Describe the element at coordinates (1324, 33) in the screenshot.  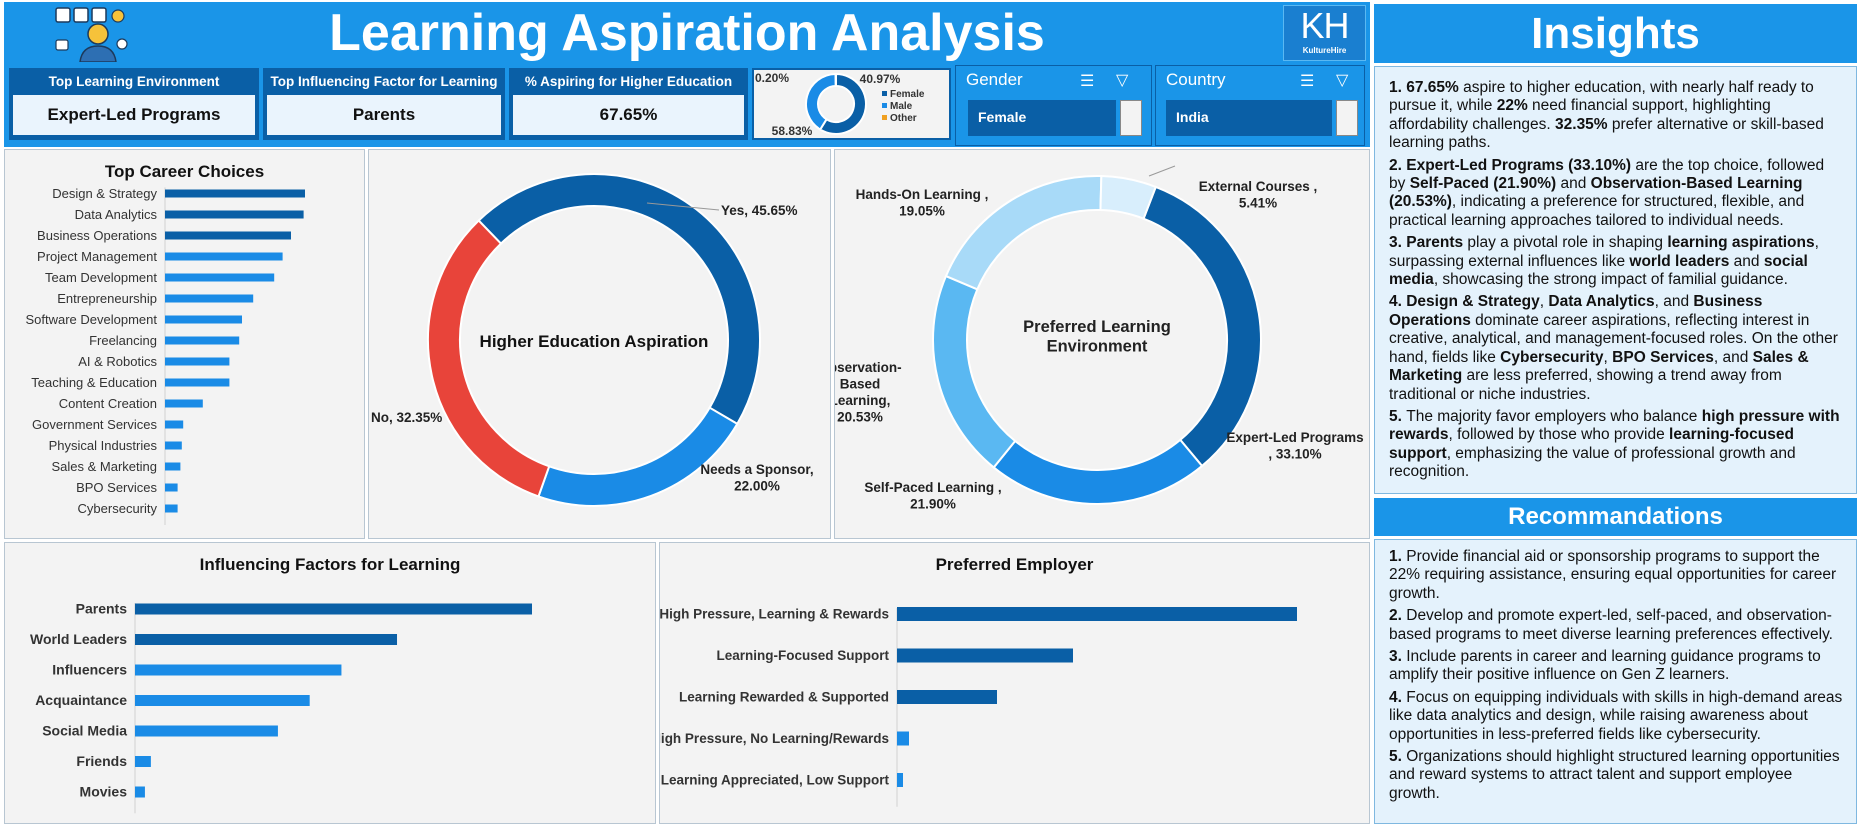
I see `kulturehire-logo: KH KultureHire` at that location.